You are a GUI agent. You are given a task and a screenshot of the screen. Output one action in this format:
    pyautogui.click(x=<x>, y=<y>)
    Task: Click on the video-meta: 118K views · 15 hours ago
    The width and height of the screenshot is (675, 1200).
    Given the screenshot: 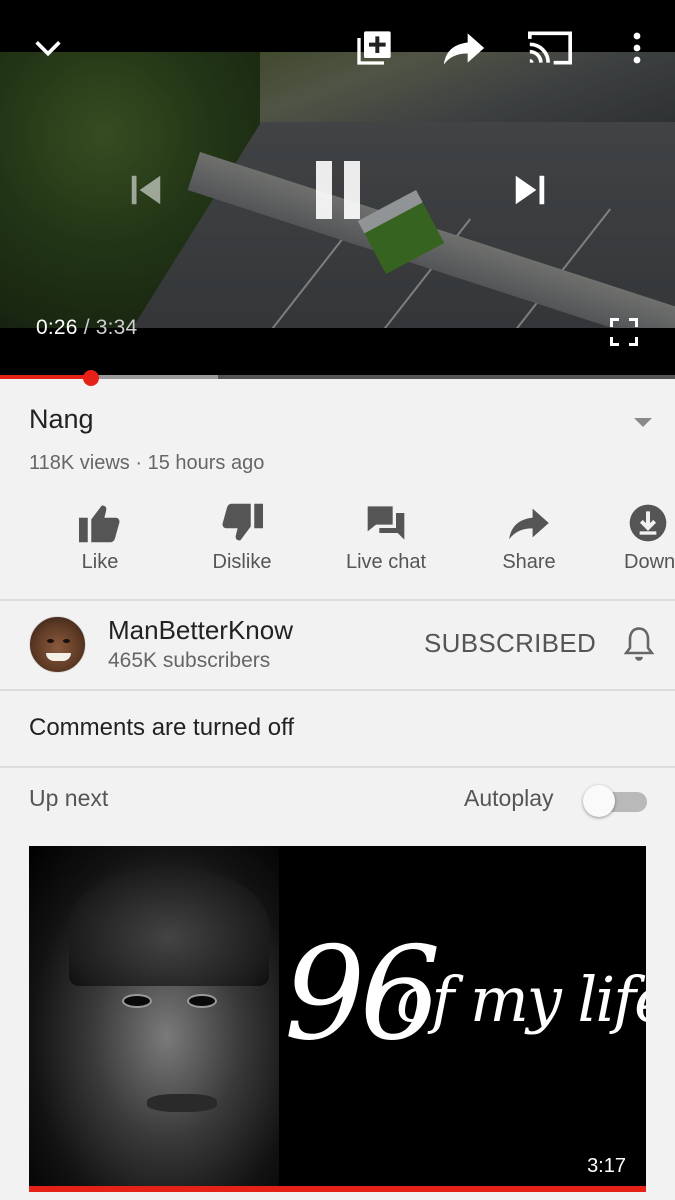 What is the action you would take?
    pyautogui.click(x=147, y=463)
    